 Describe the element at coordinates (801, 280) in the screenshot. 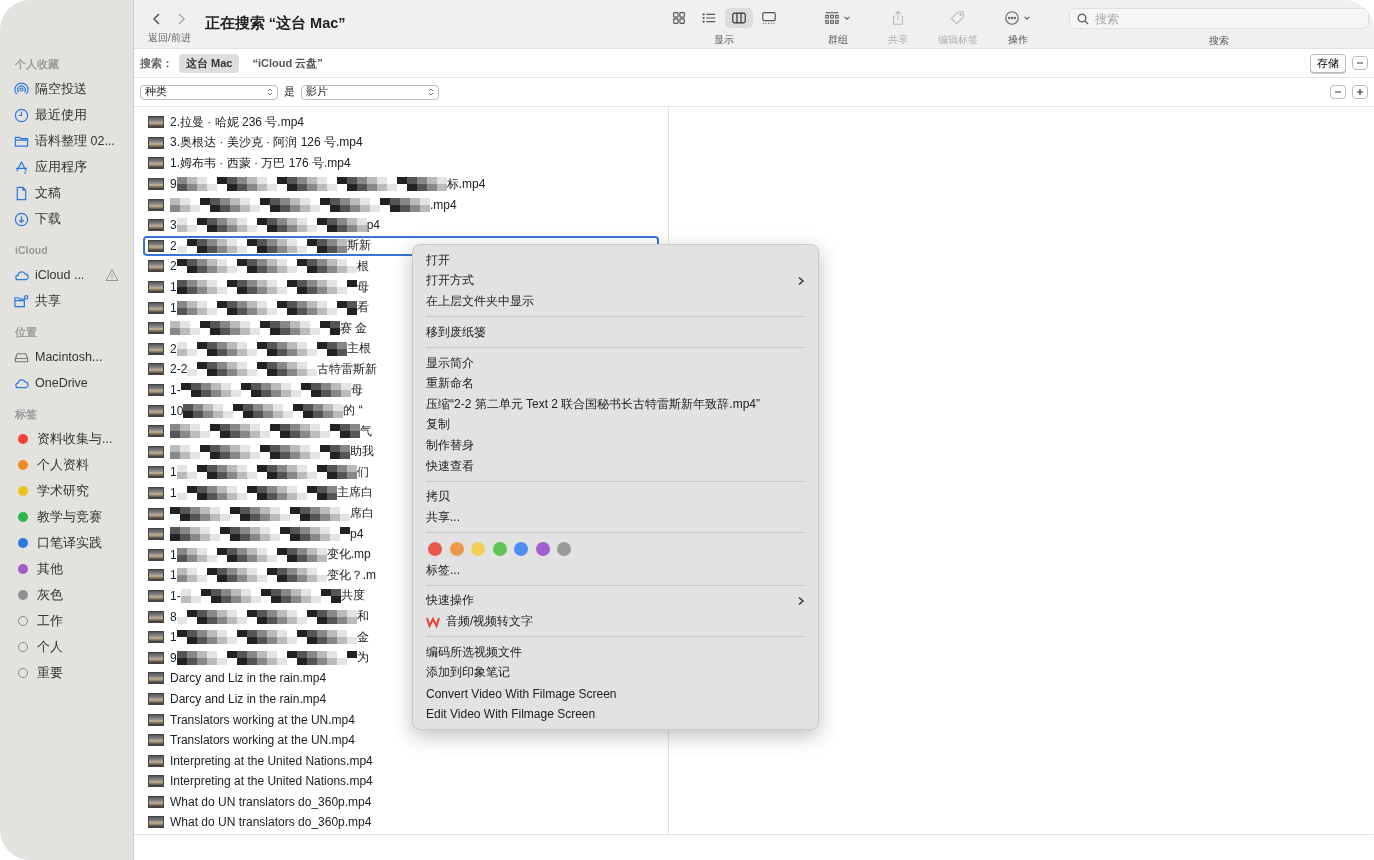

I see `chevron-right-icon` at that location.